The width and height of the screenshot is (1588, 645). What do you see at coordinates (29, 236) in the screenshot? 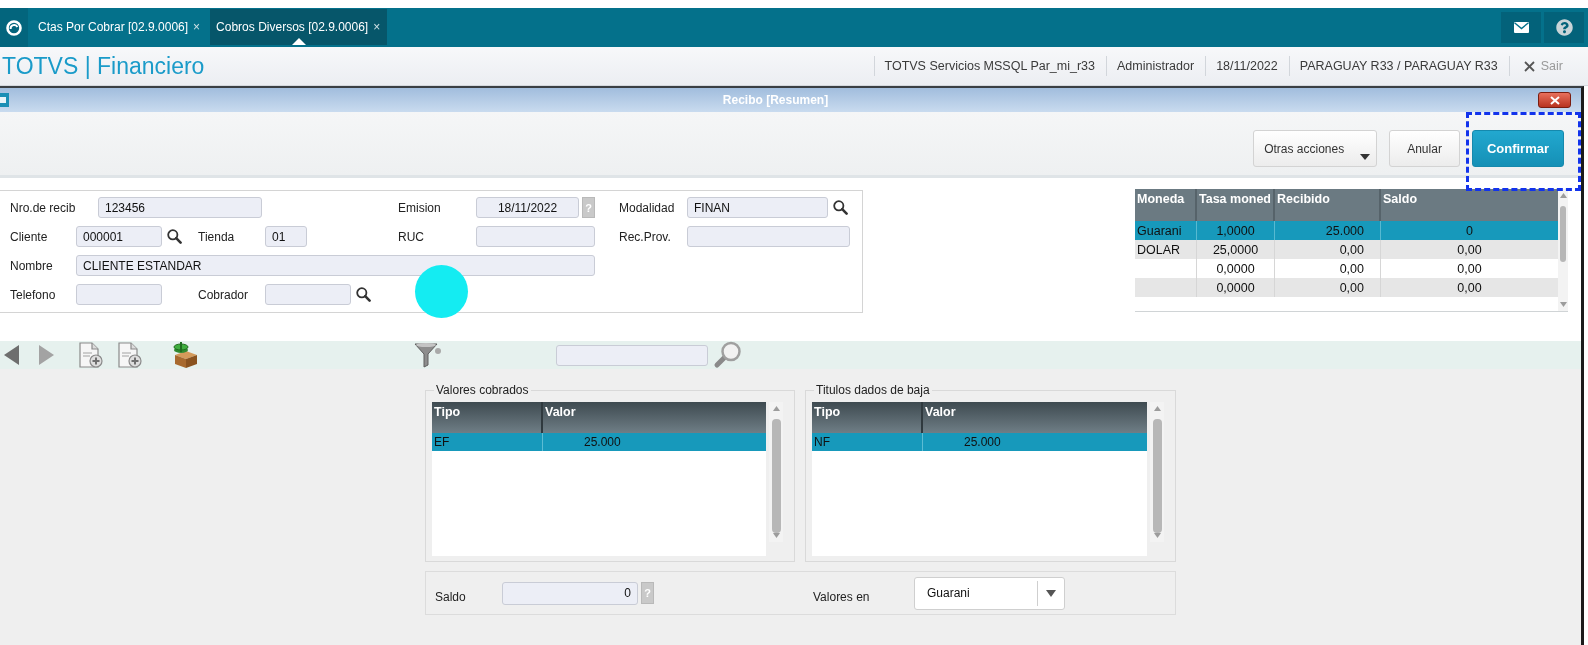
I see `field-label: Cliente` at bounding box center [29, 236].